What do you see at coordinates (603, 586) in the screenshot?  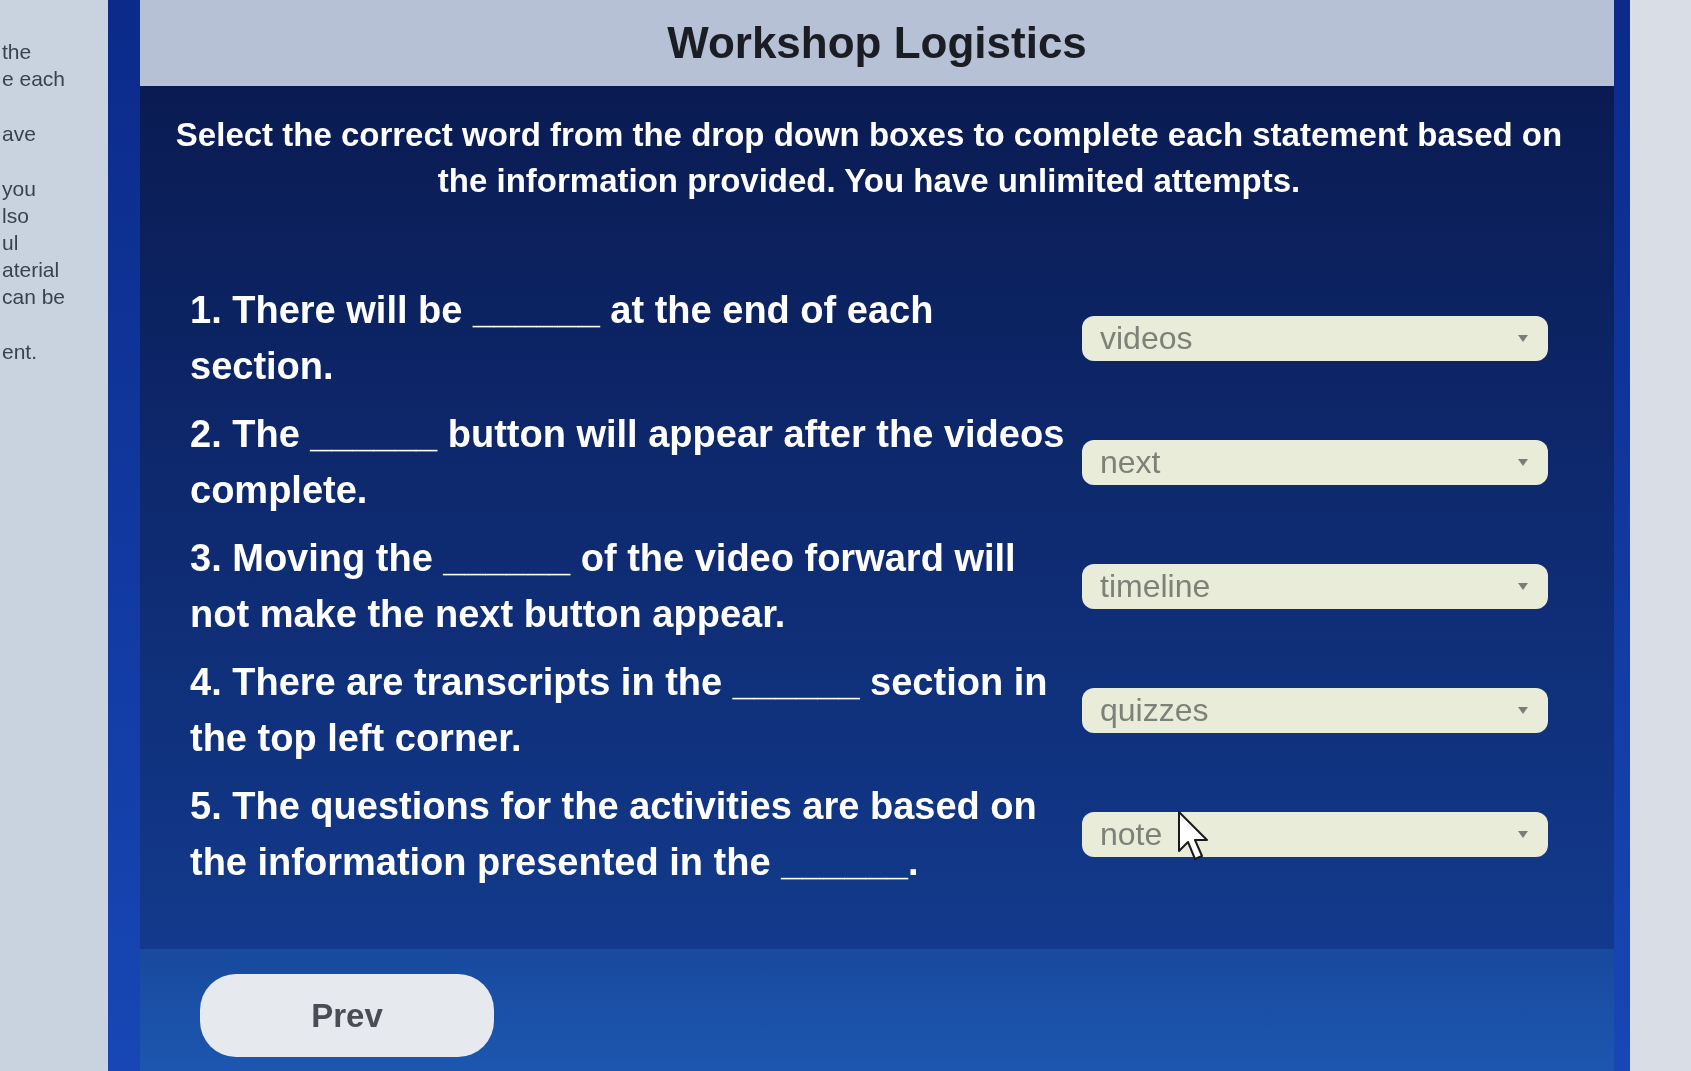 I see `question-text: 3. Moving the ______ of the video forward will not make the next button appear.` at bounding box center [603, 586].